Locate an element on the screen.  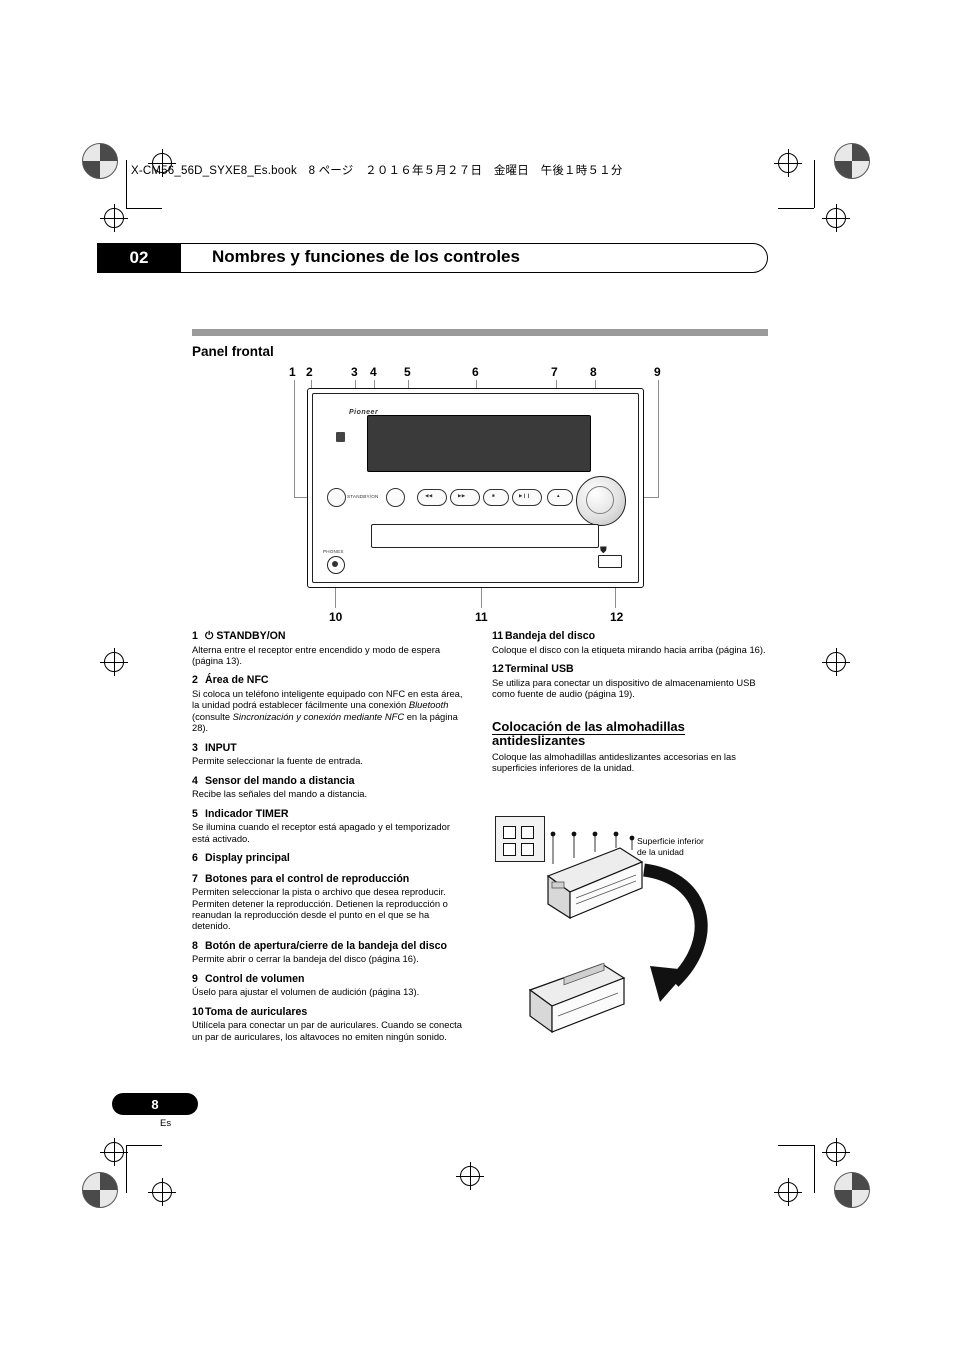
item-7-title: 7 Botones para el control de reproducción is located at coordinates (331, 879).